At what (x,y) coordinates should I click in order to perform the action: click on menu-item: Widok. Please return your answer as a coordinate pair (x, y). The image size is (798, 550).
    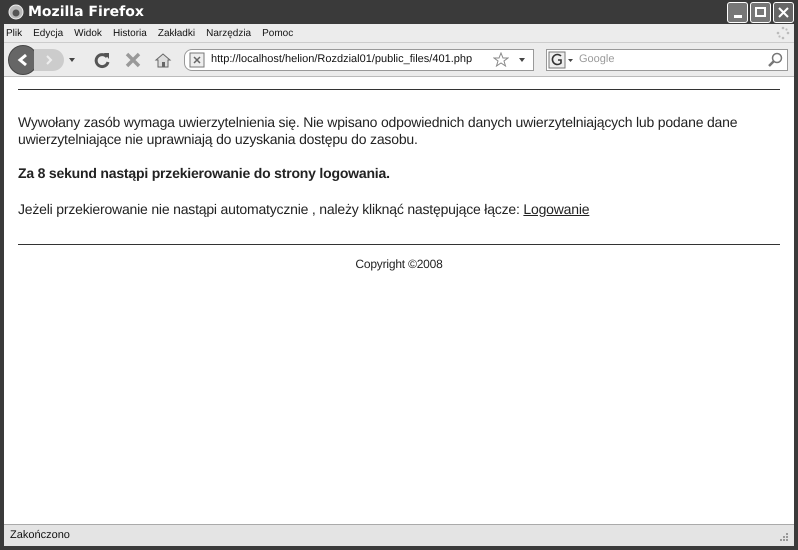
    Looking at the image, I should click on (88, 33).